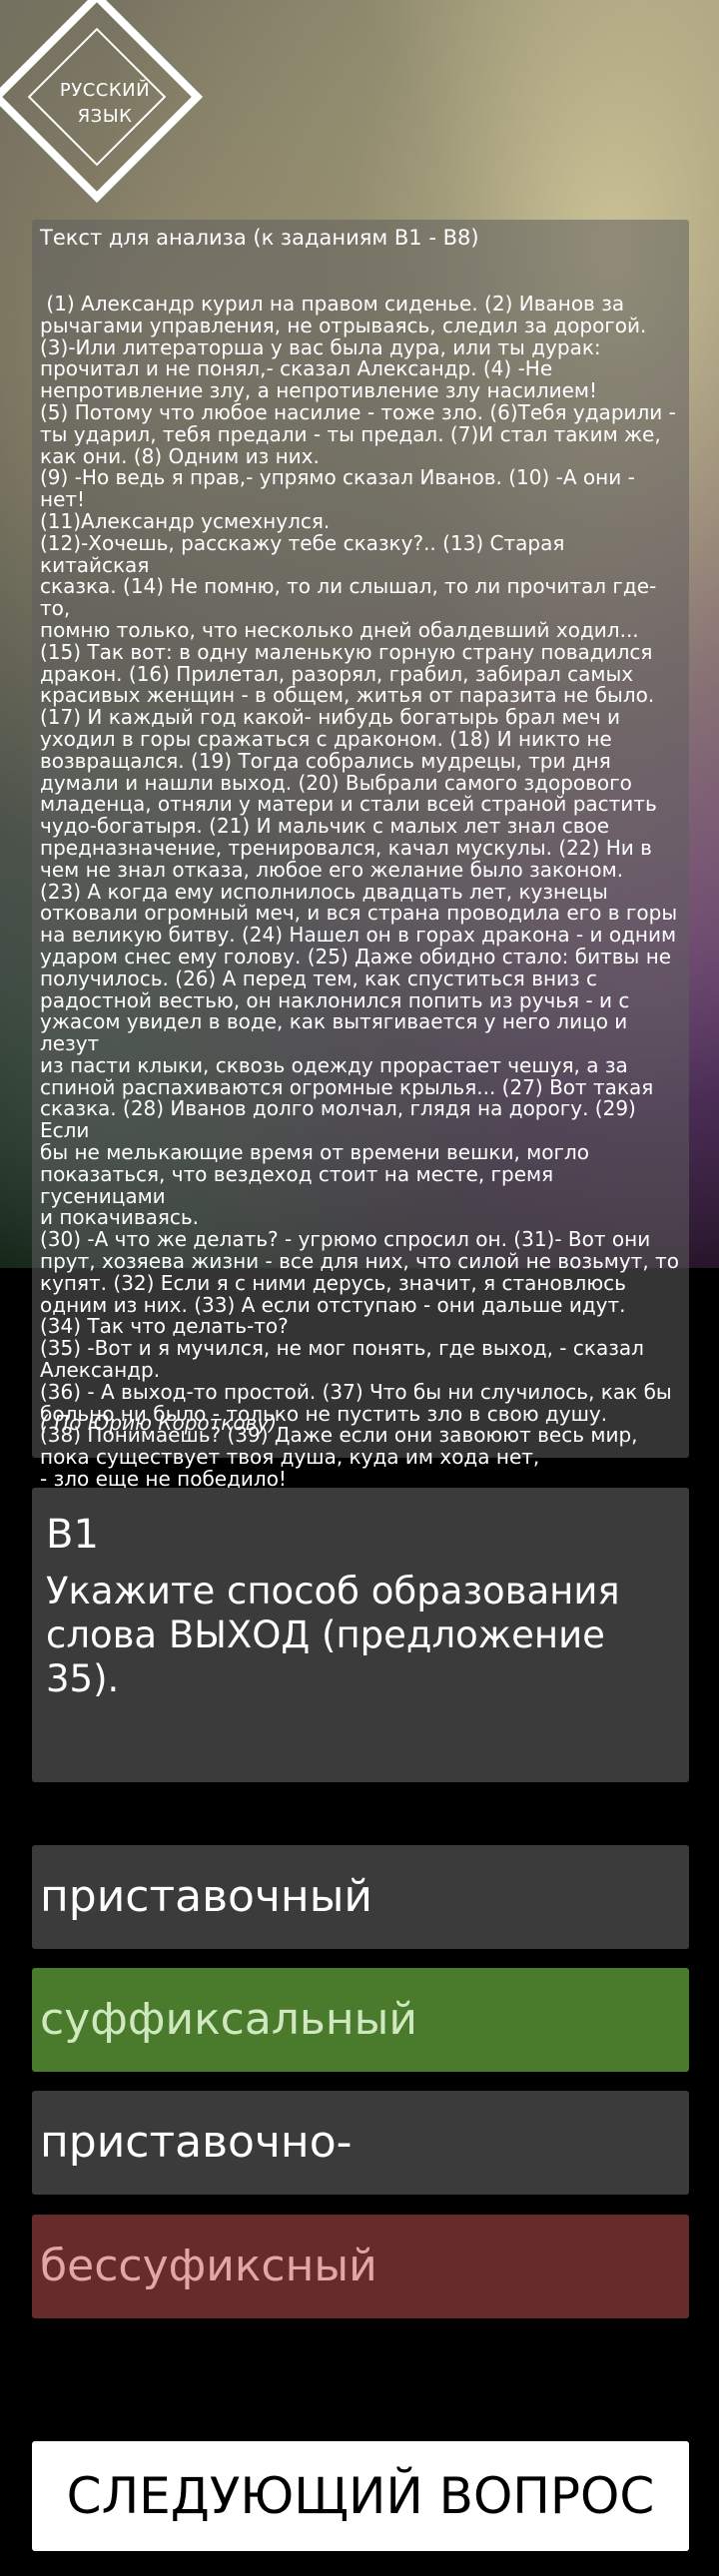 The width and height of the screenshot is (719, 2576). What do you see at coordinates (259, 238) in the screenshot?
I see `text-panel-title: Текст для анализа (к заданиям В1 - В8)` at bounding box center [259, 238].